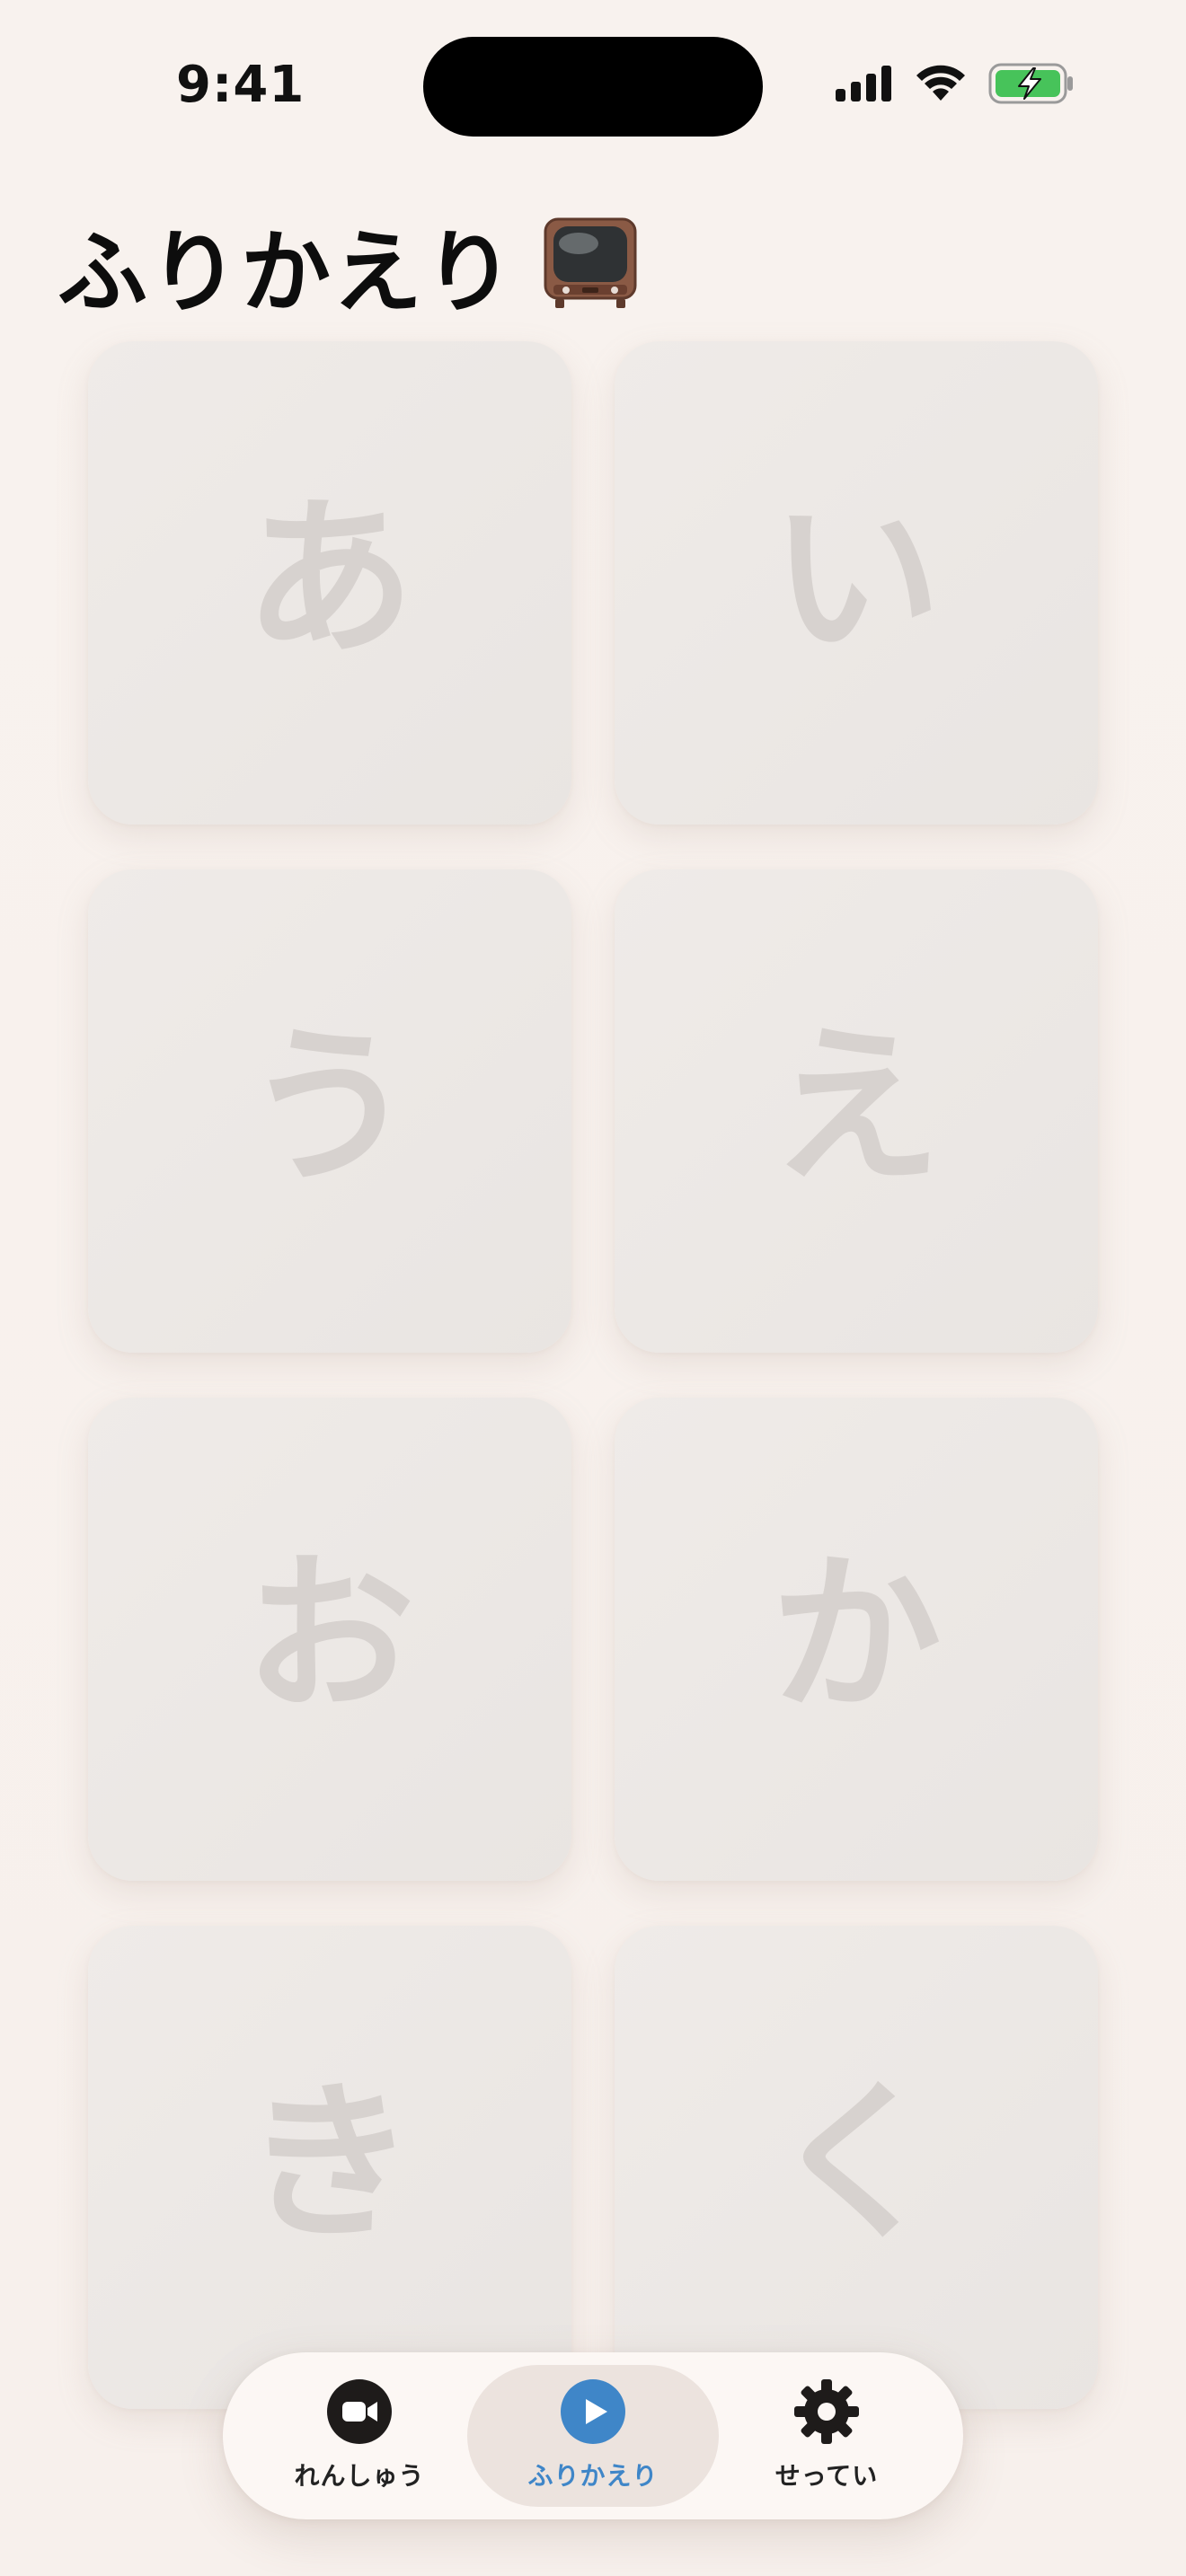  I want to click on tab-practice: れんしゅう, so click(359, 2436).